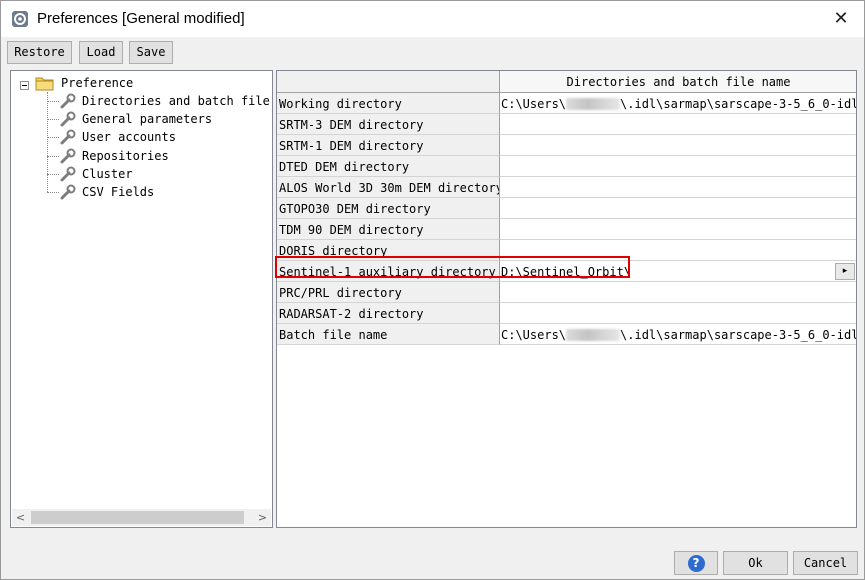 Image resolution: width=865 pixels, height=580 pixels. I want to click on row-label: DORIS directory, so click(388, 250).